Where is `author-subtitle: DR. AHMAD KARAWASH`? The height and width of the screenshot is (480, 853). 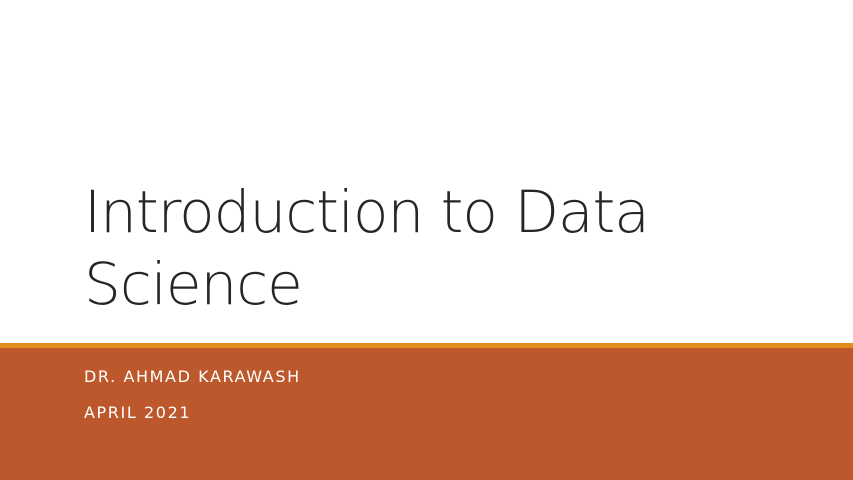
author-subtitle: DR. AHMAD KARAWASH is located at coordinates (192, 376).